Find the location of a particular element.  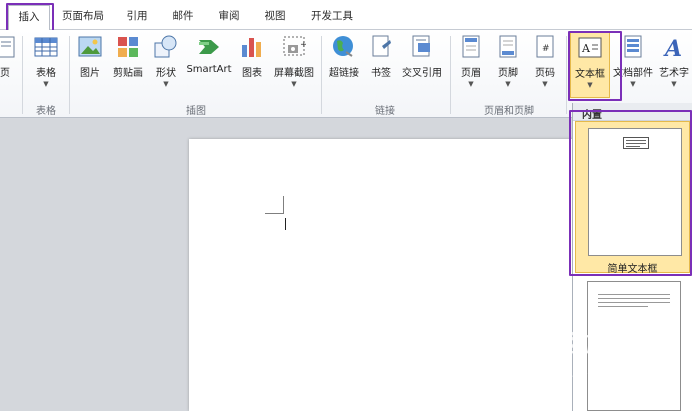

hyperlink-label: 超链接 is located at coordinates (344, 73).